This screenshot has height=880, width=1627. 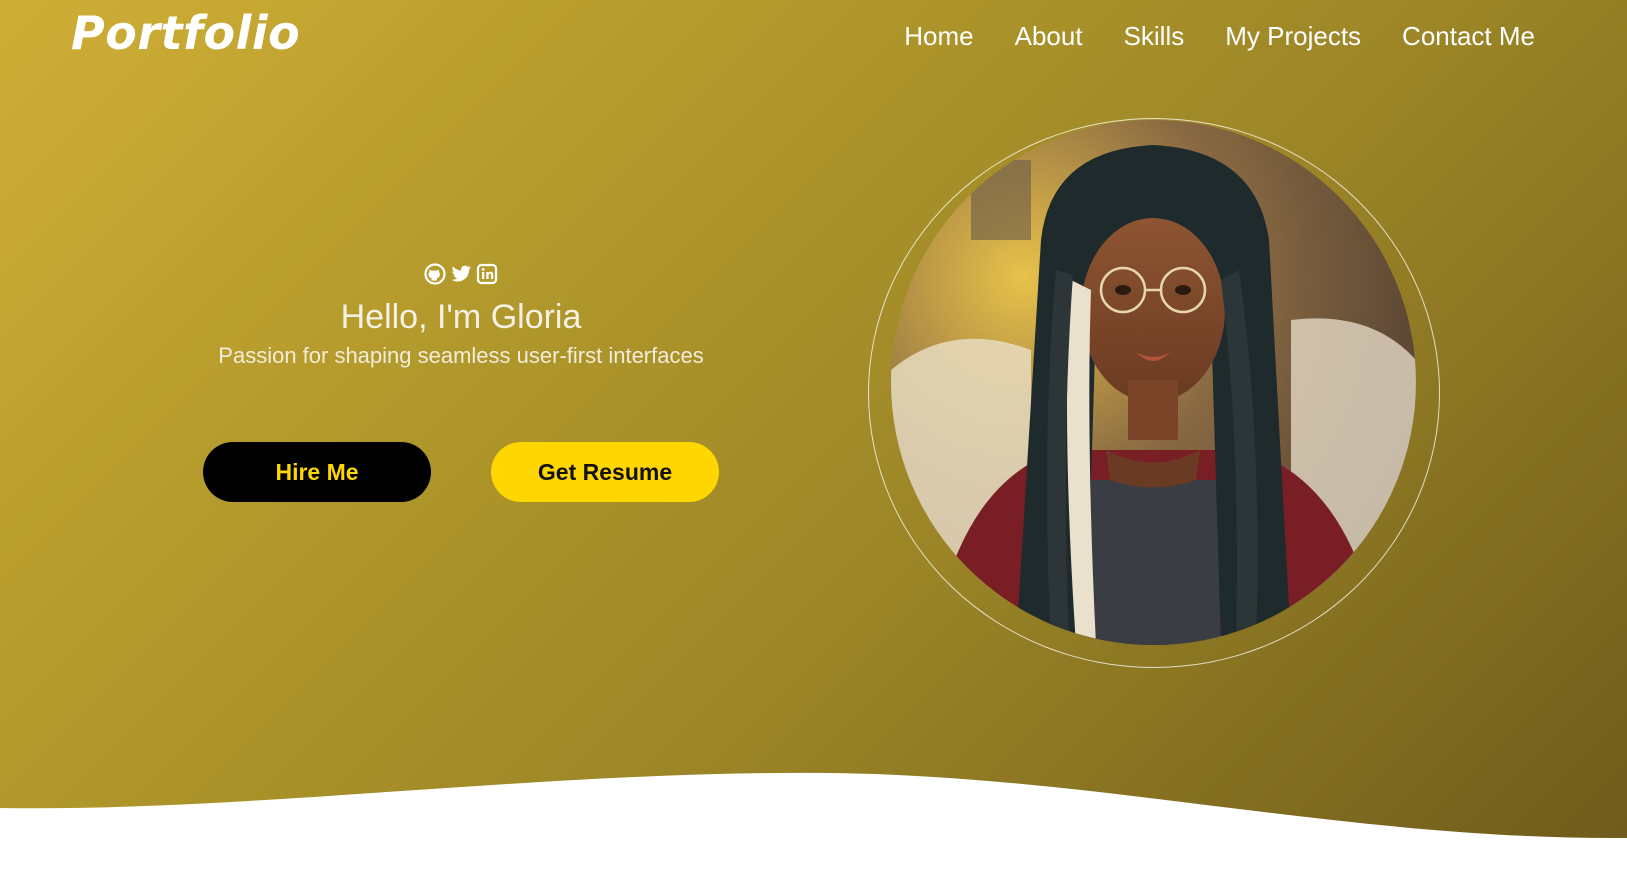 I want to click on github-icon, so click(x=435, y=275).